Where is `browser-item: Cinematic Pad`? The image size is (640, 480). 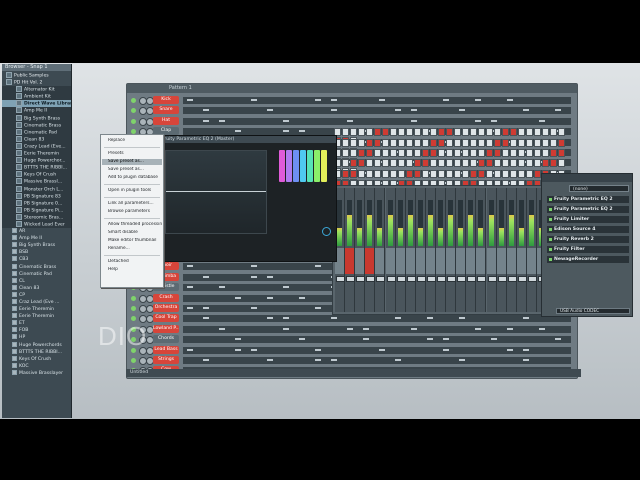 browser-item: Cinematic Pad is located at coordinates (36, 274).